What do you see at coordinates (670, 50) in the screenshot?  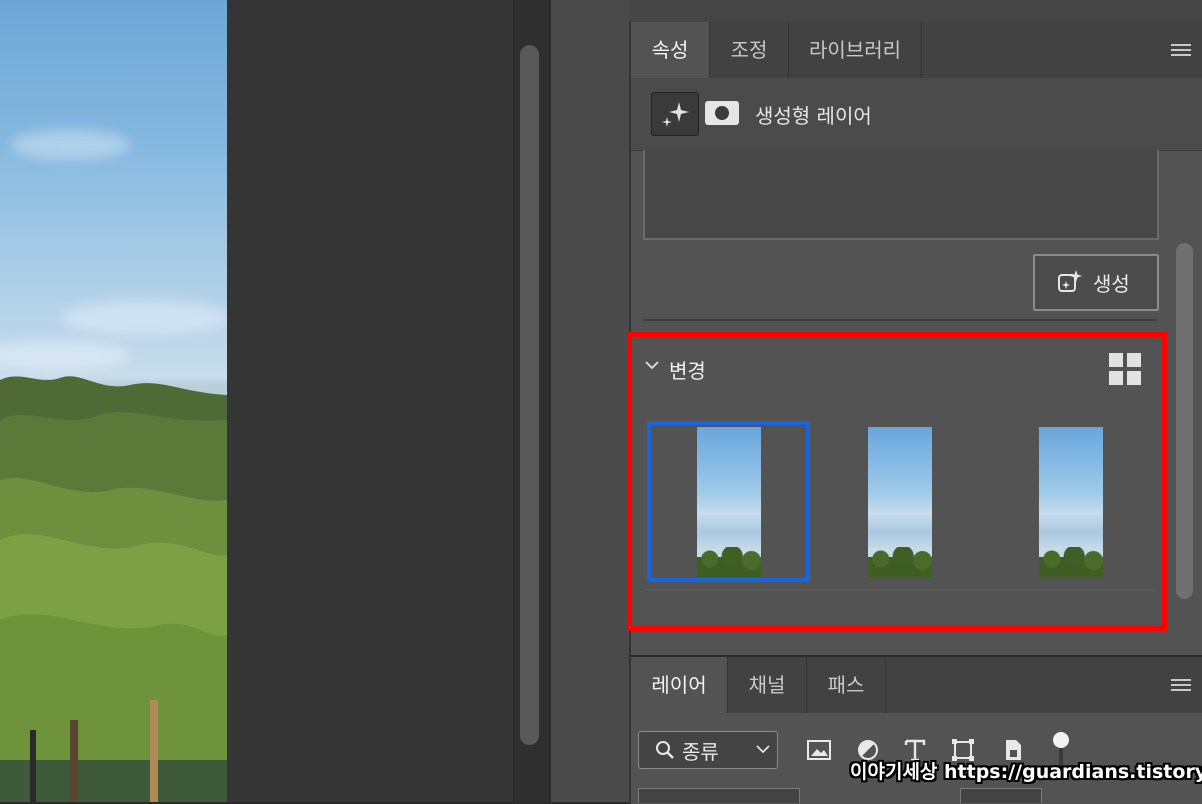 I see `tab-properties: 속성` at bounding box center [670, 50].